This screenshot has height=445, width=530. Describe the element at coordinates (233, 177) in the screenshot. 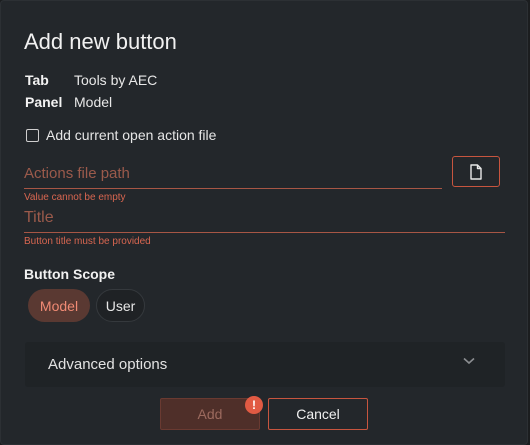

I see `actions-file-path-input: Actions file path` at that location.